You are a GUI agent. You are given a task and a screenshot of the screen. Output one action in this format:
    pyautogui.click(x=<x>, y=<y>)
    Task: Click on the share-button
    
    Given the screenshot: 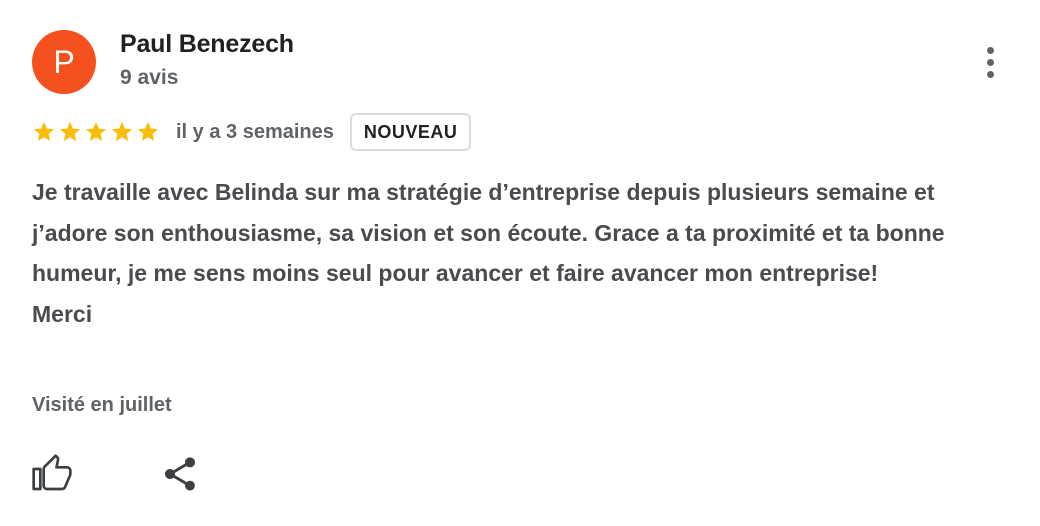 What is the action you would take?
    pyautogui.click(x=180, y=474)
    